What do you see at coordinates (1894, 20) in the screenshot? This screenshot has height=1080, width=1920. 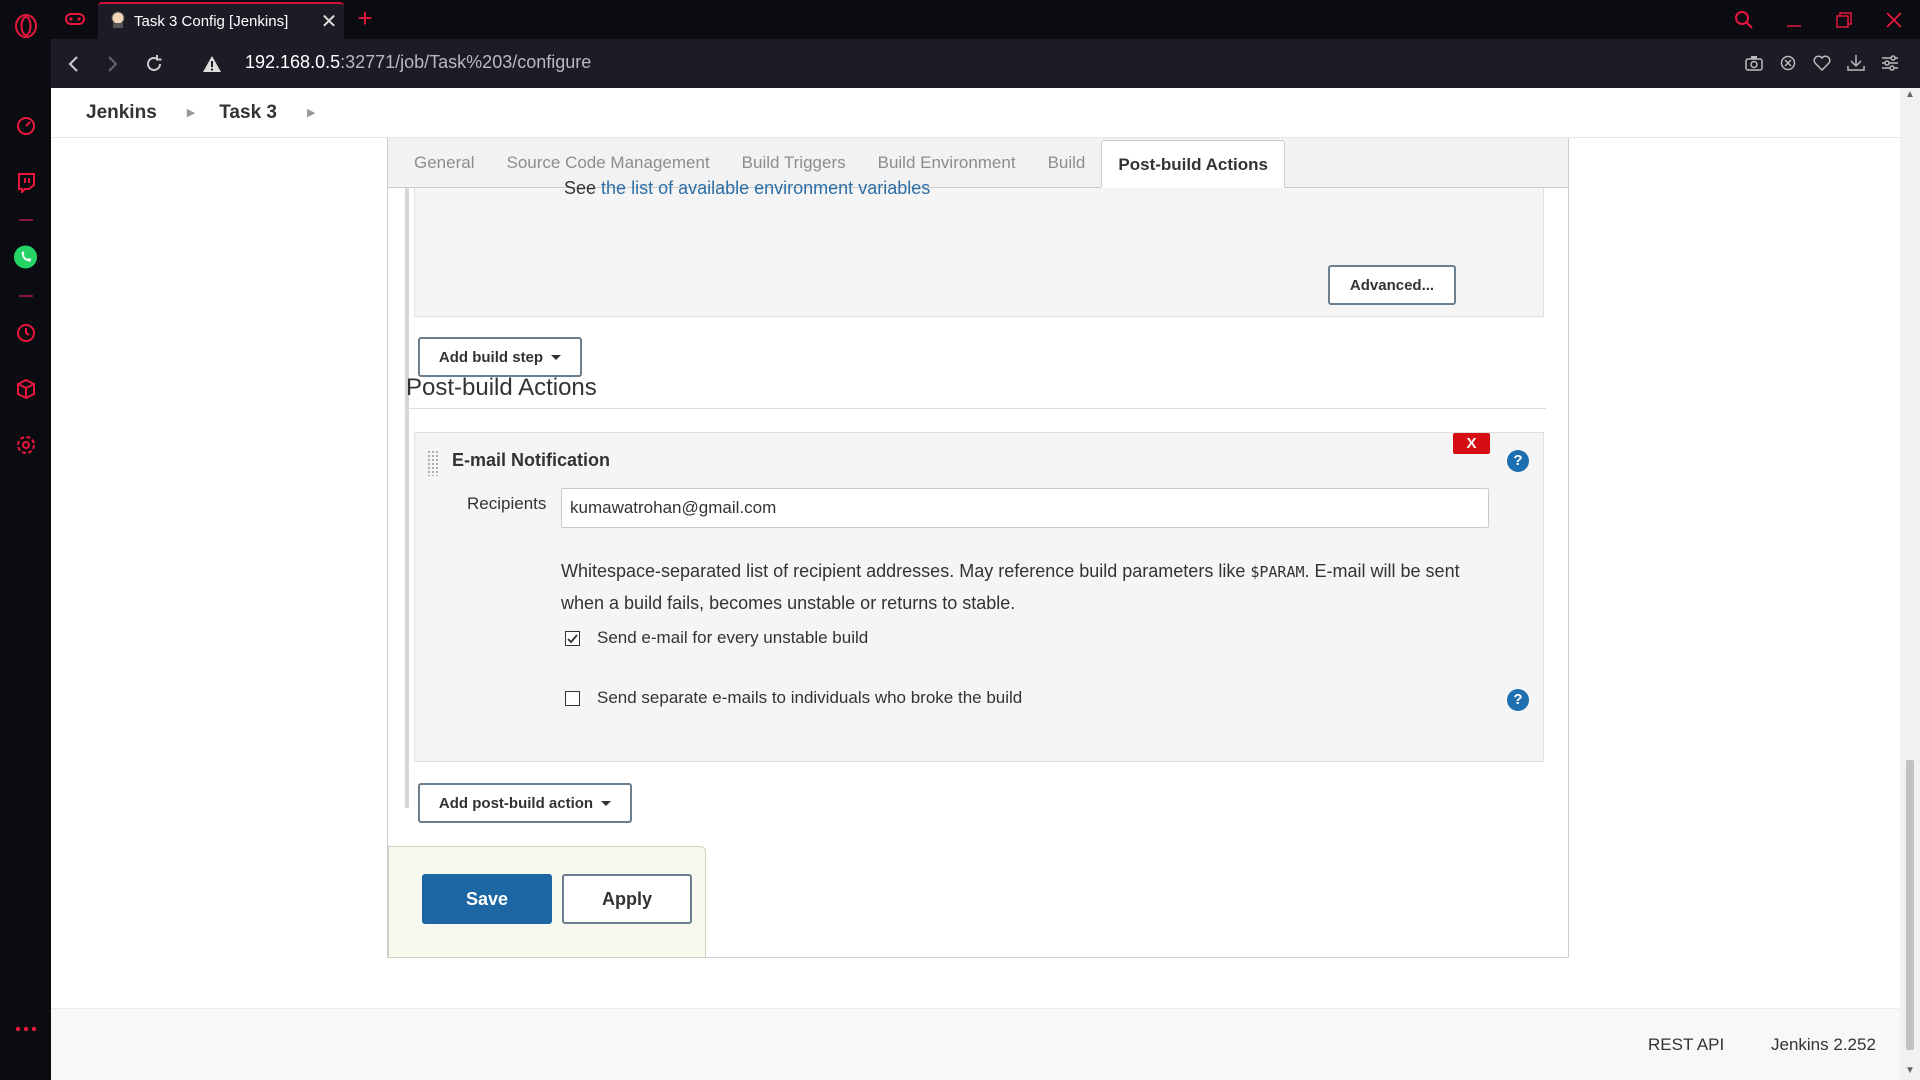 I see `close-window-icon` at bounding box center [1894, 20].